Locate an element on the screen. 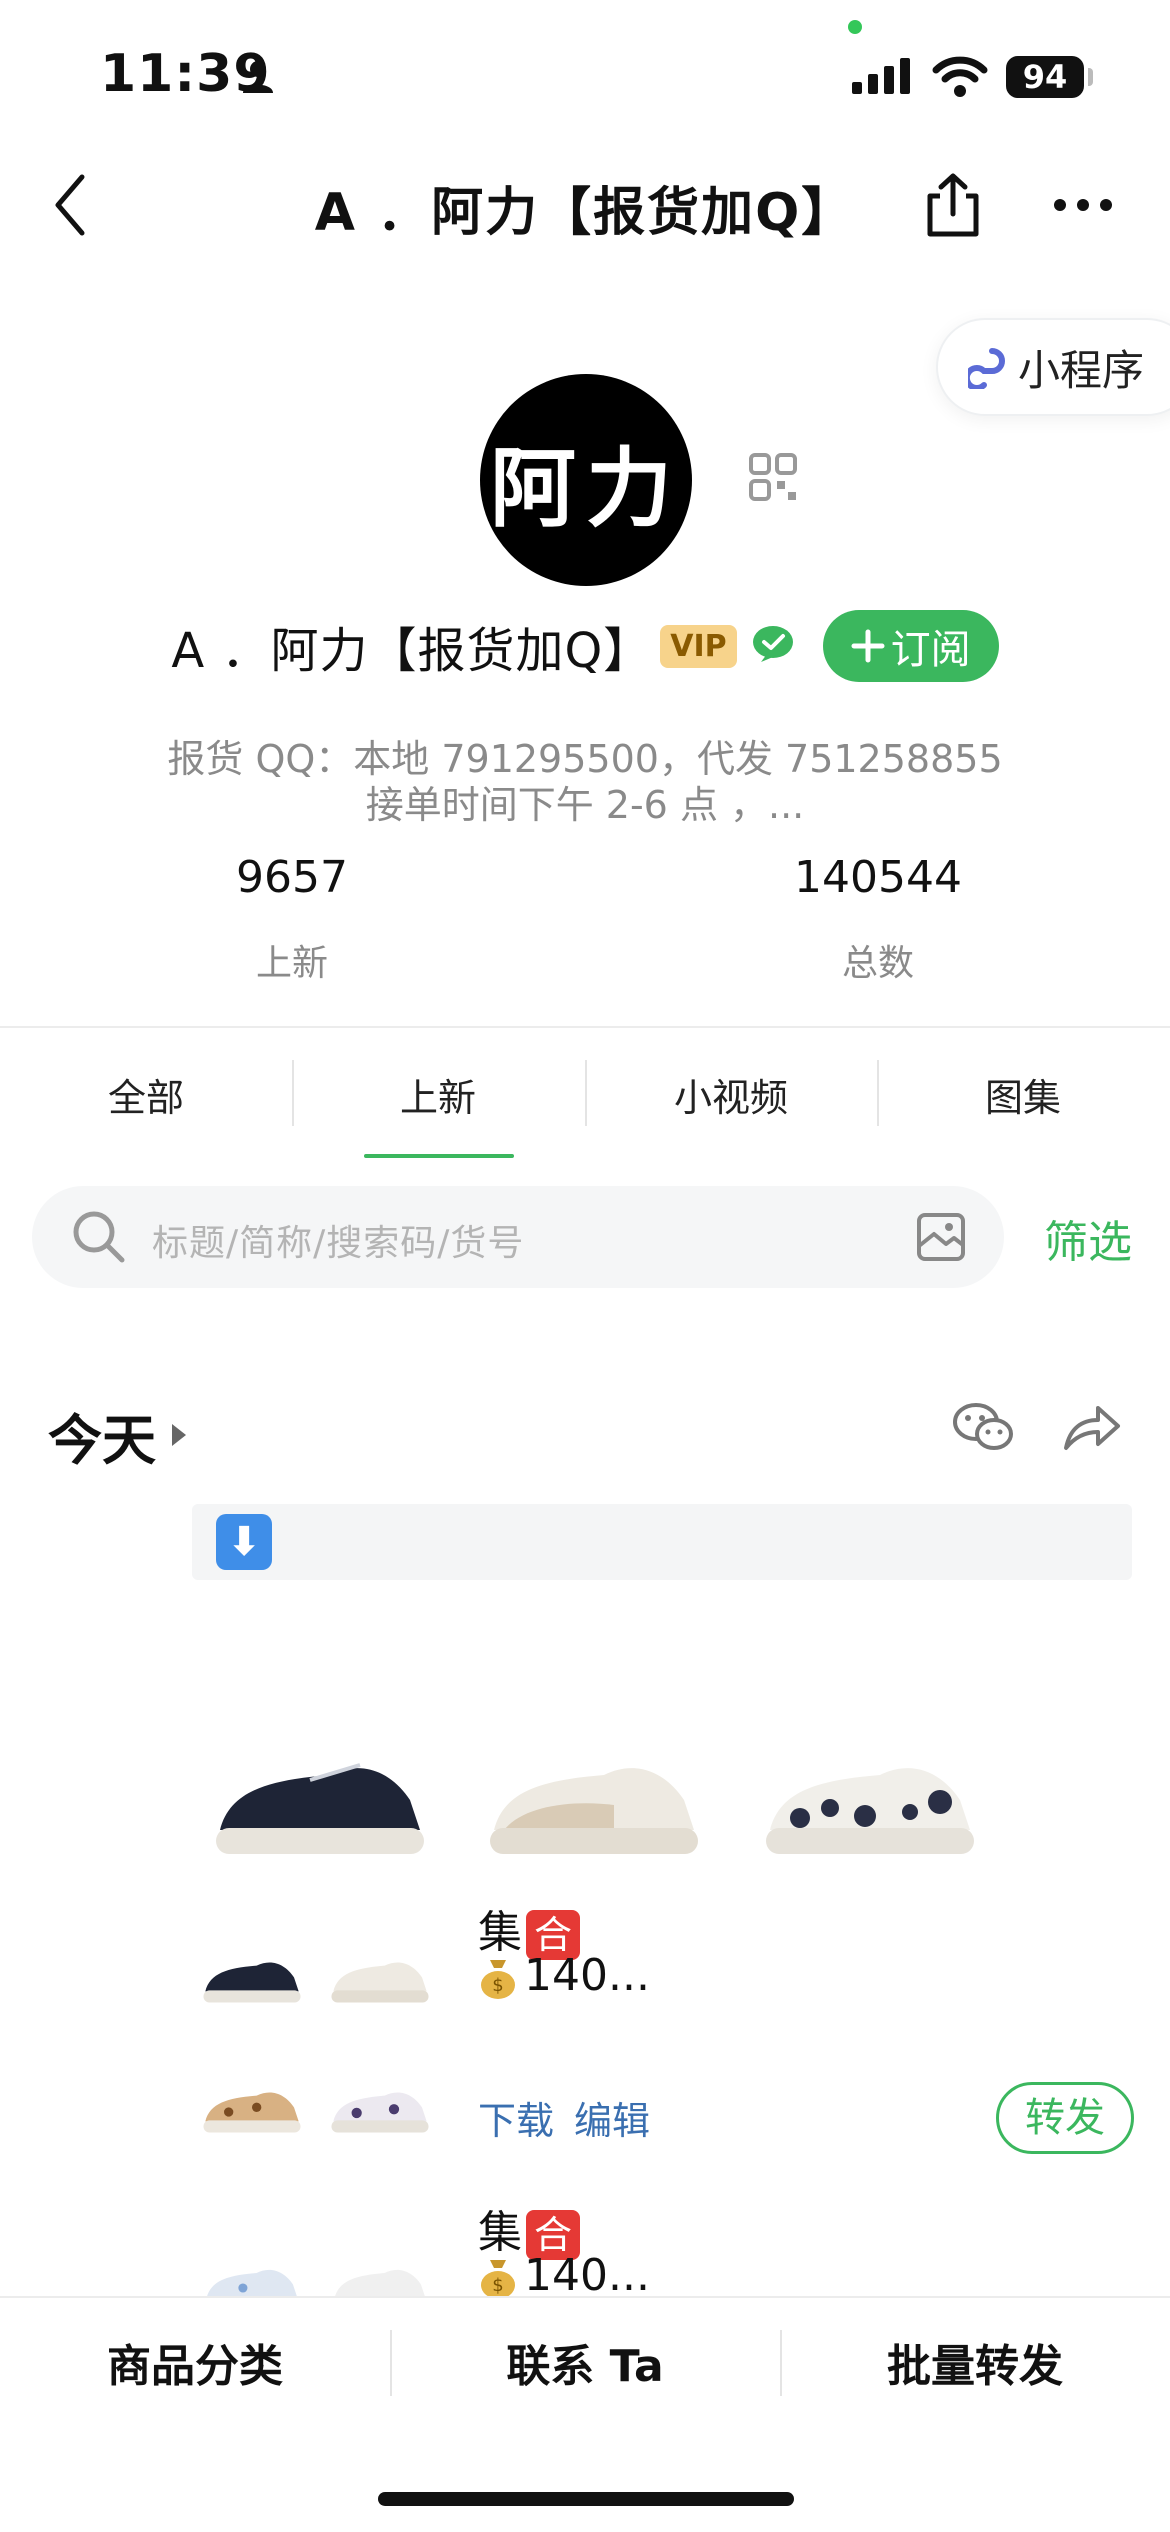 The image size is (1170, 2532). shoe-image-floral is located at coordinates (870, 1795).